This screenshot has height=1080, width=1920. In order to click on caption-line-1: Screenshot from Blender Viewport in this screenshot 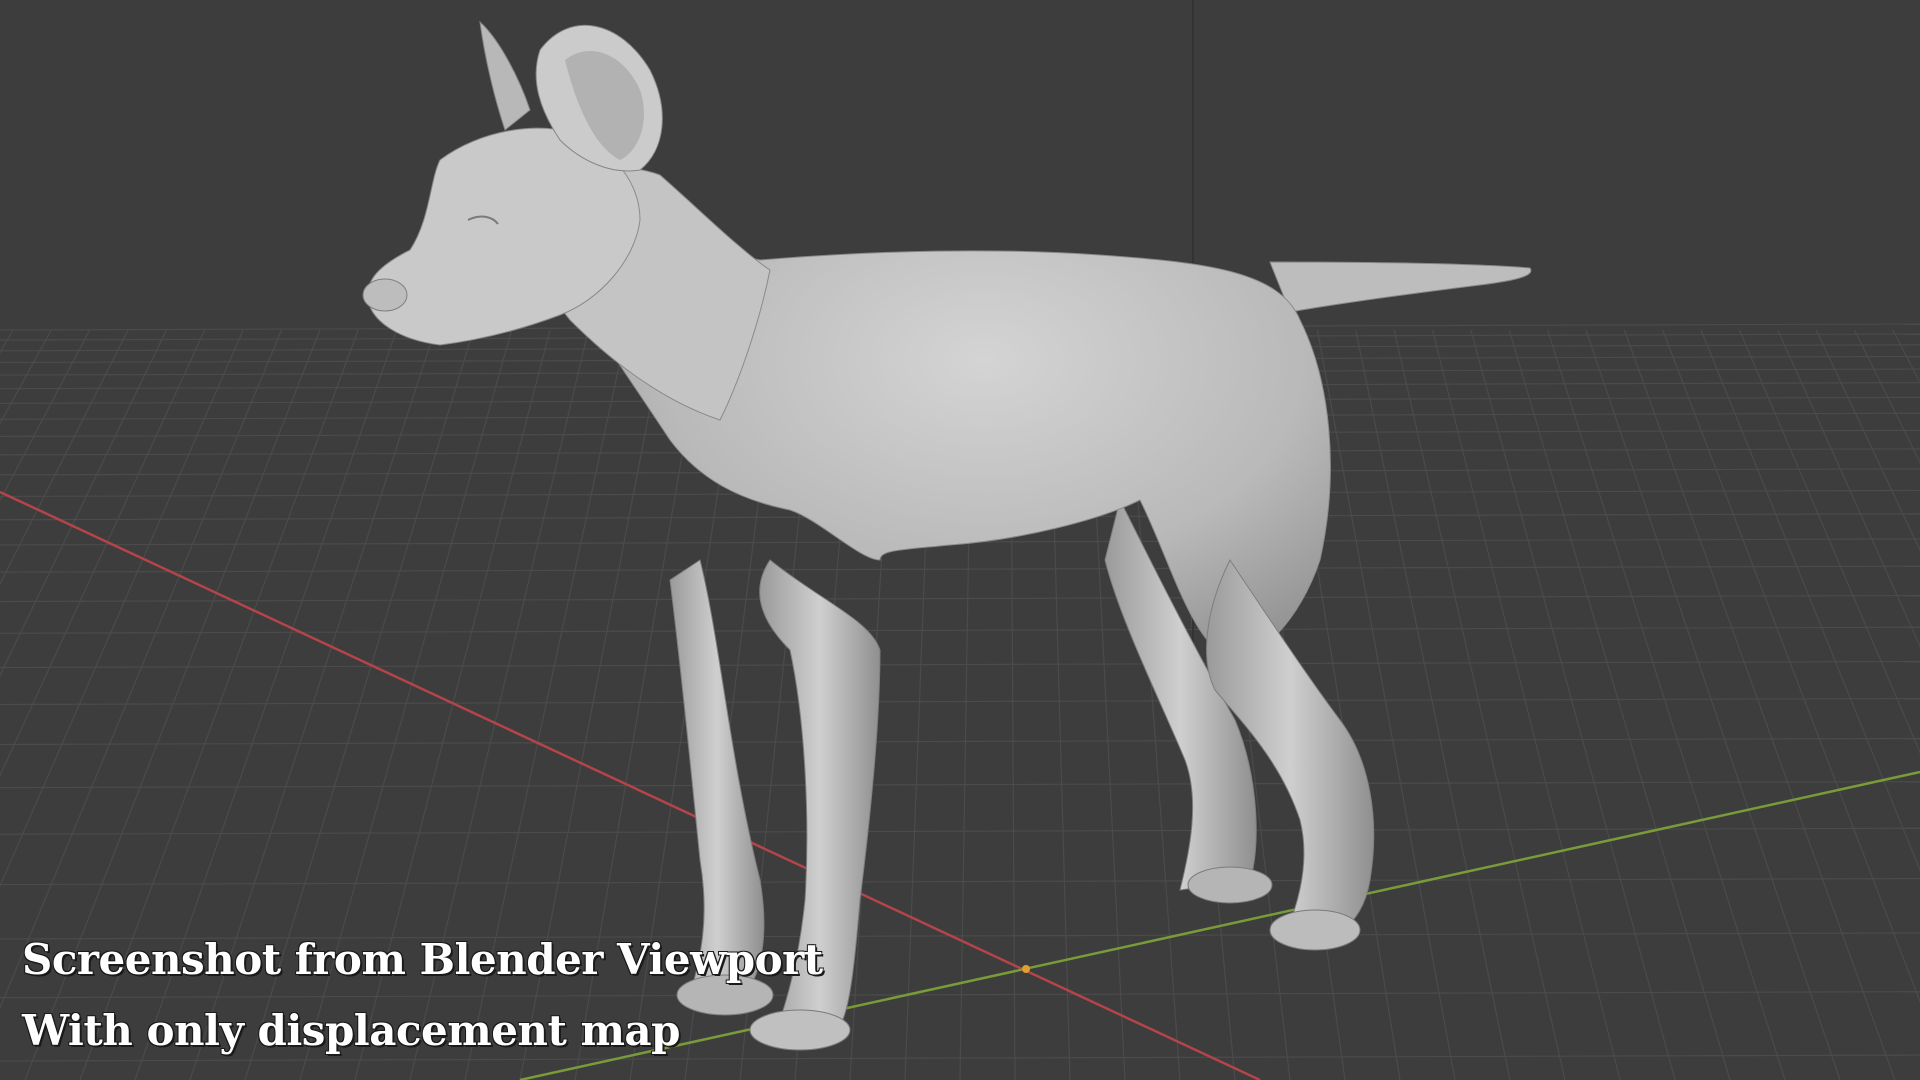, I will do `click(422, 959)`.